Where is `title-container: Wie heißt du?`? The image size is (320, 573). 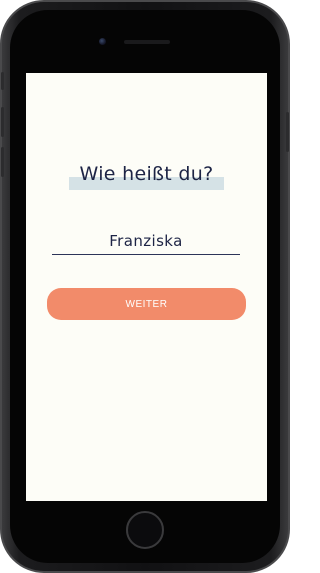
title-container: Wie heißt du? is located at coordinates (146, 174).